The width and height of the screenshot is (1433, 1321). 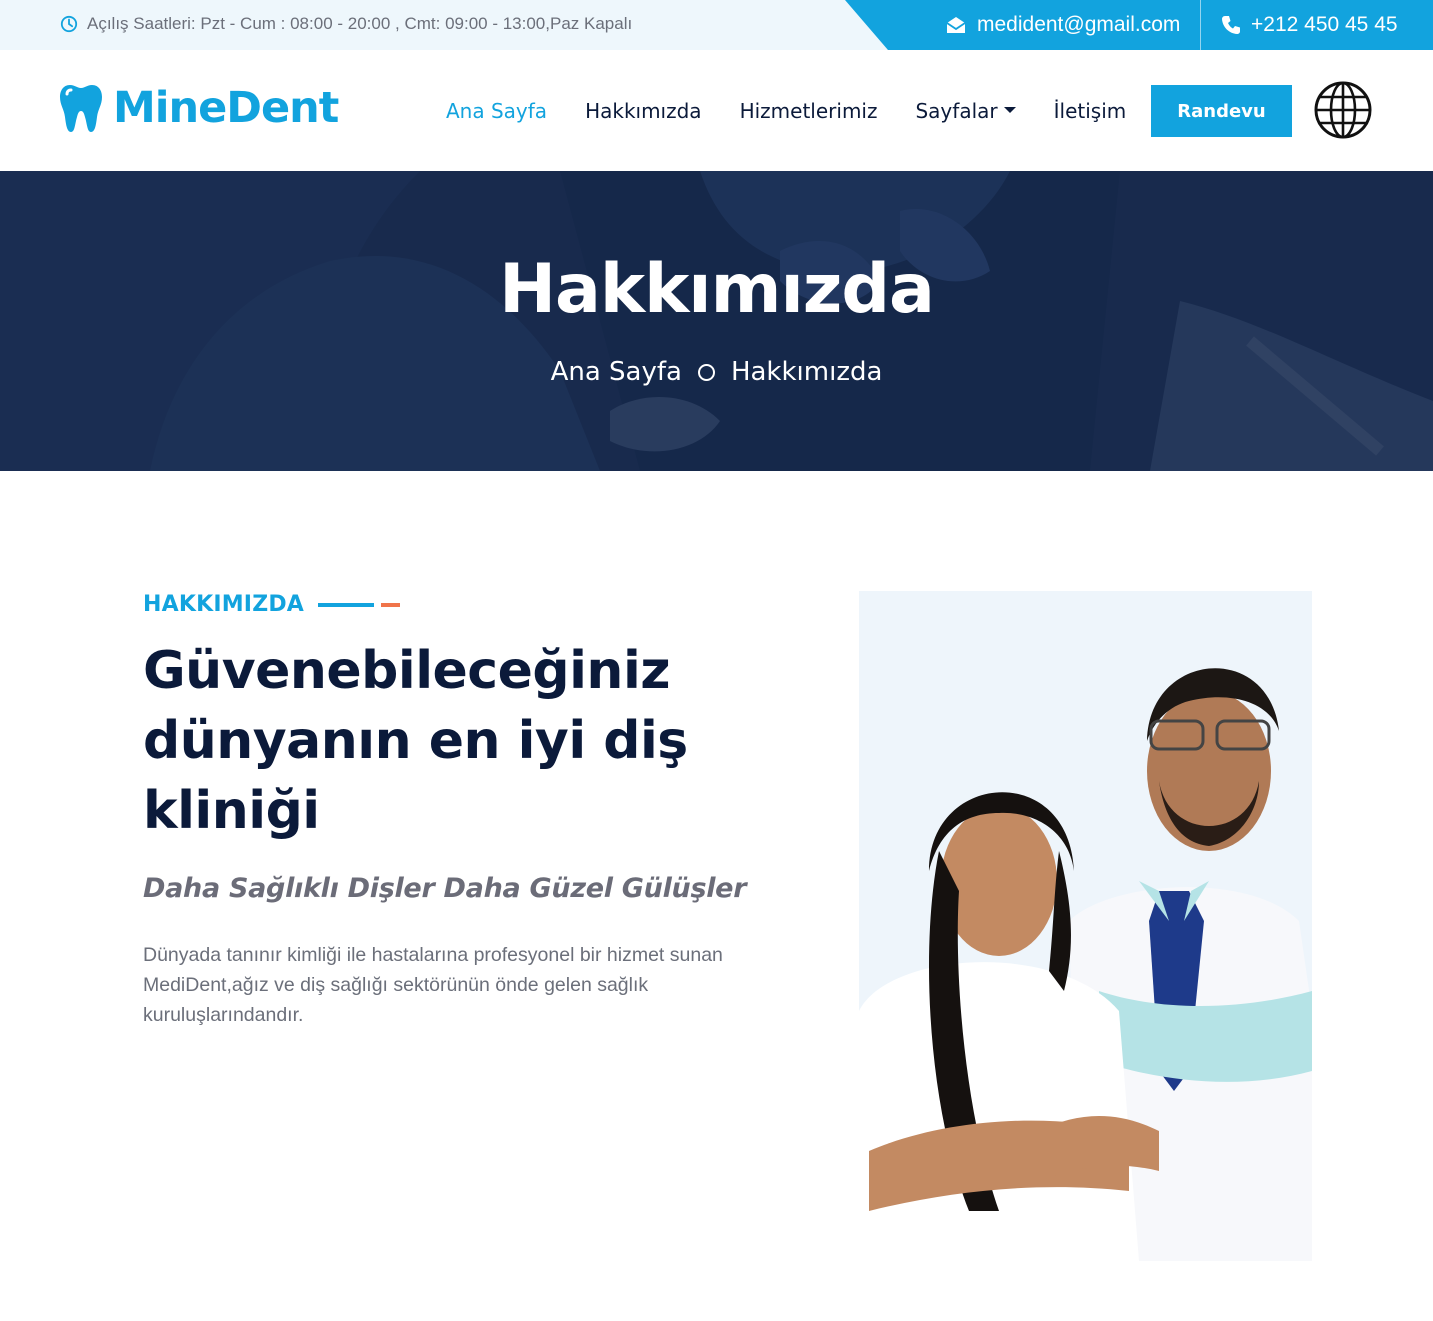 I want to click on nav-item-contact: İletişim, so click(x=1090, y=111).